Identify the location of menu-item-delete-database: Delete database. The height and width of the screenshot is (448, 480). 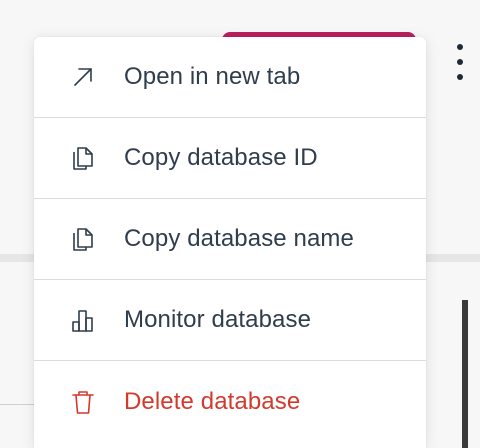
(230, 401).